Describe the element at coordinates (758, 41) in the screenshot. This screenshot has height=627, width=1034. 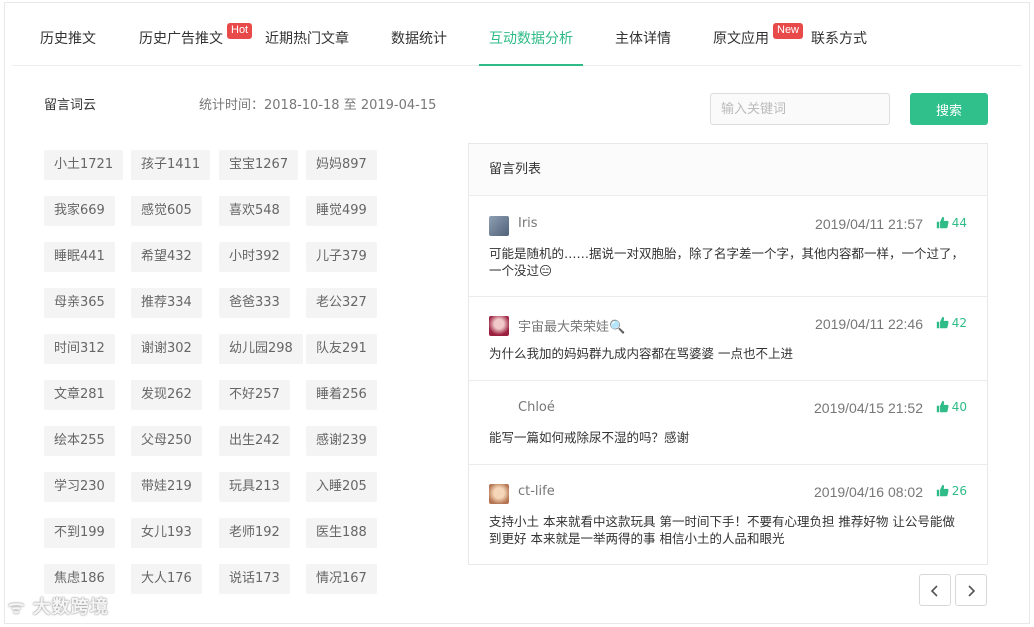
I see `tab-original-app: 原文应用 New` at that location.